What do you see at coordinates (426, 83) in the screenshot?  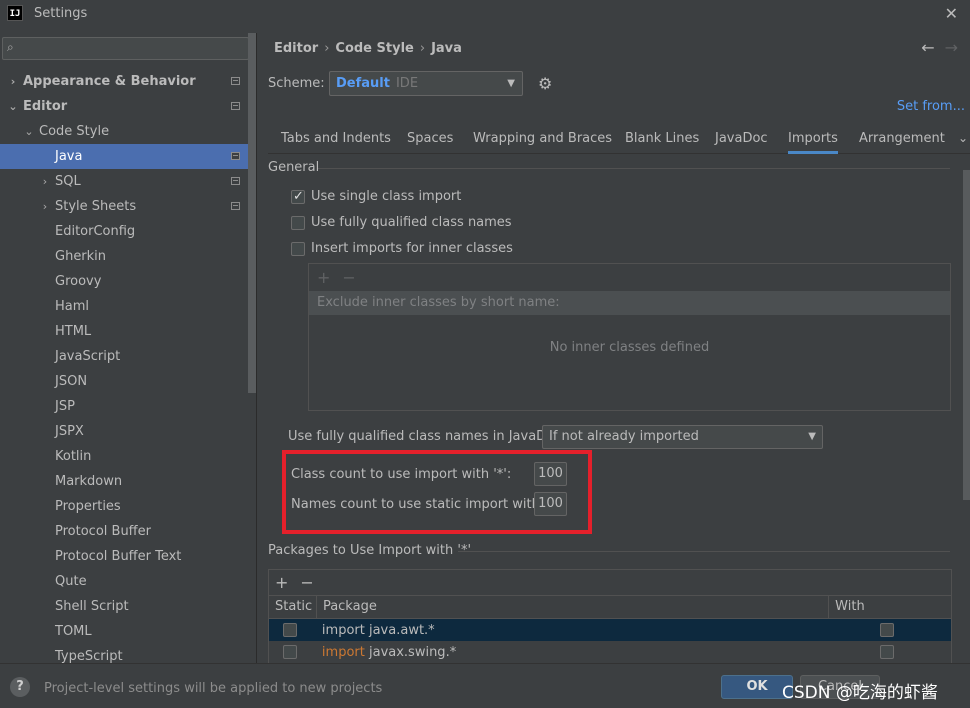 I see `scheme-select: Default IDE ▼` at bounding box center [426, 83].